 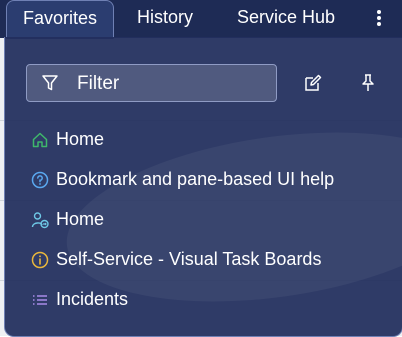 I want to click on vertical-ellipsis-icon, so click(x=379, y=18).